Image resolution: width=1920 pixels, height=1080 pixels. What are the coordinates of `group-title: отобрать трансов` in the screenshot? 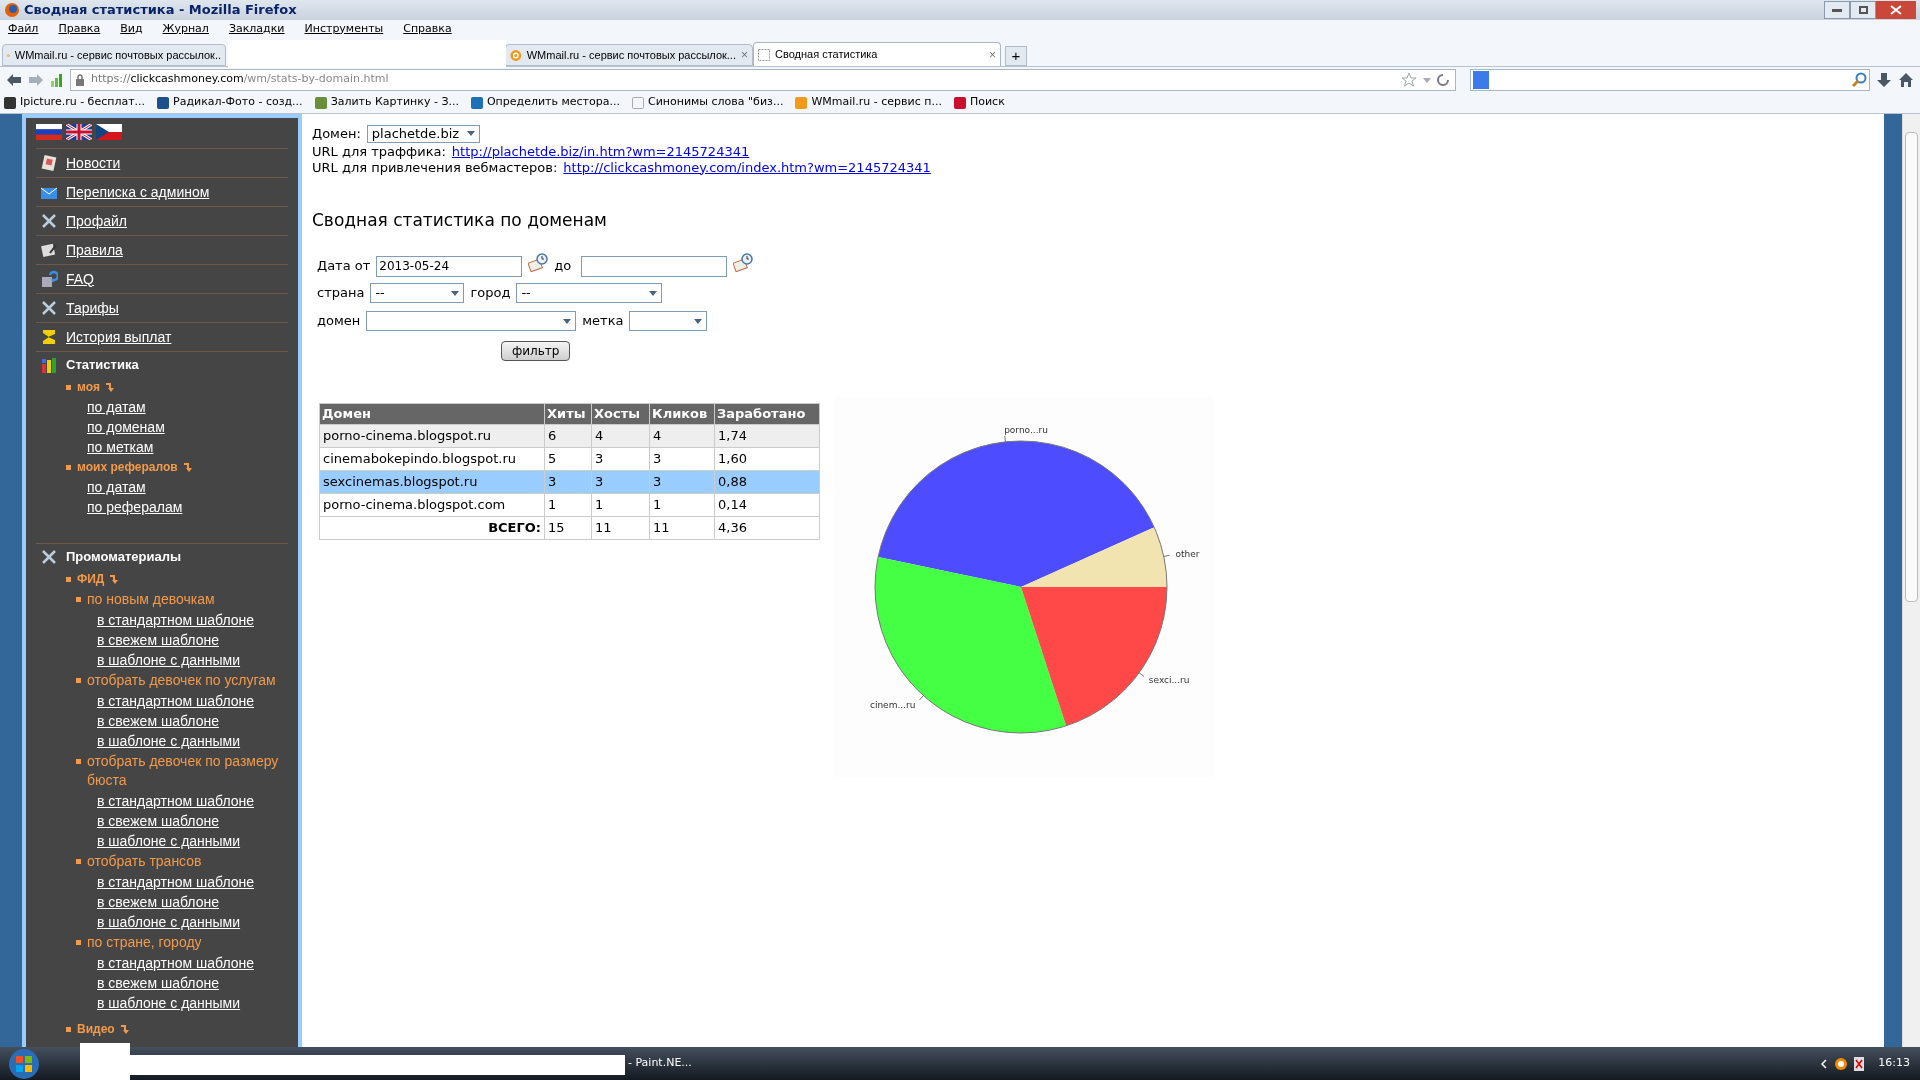 It's located at (187, 861).